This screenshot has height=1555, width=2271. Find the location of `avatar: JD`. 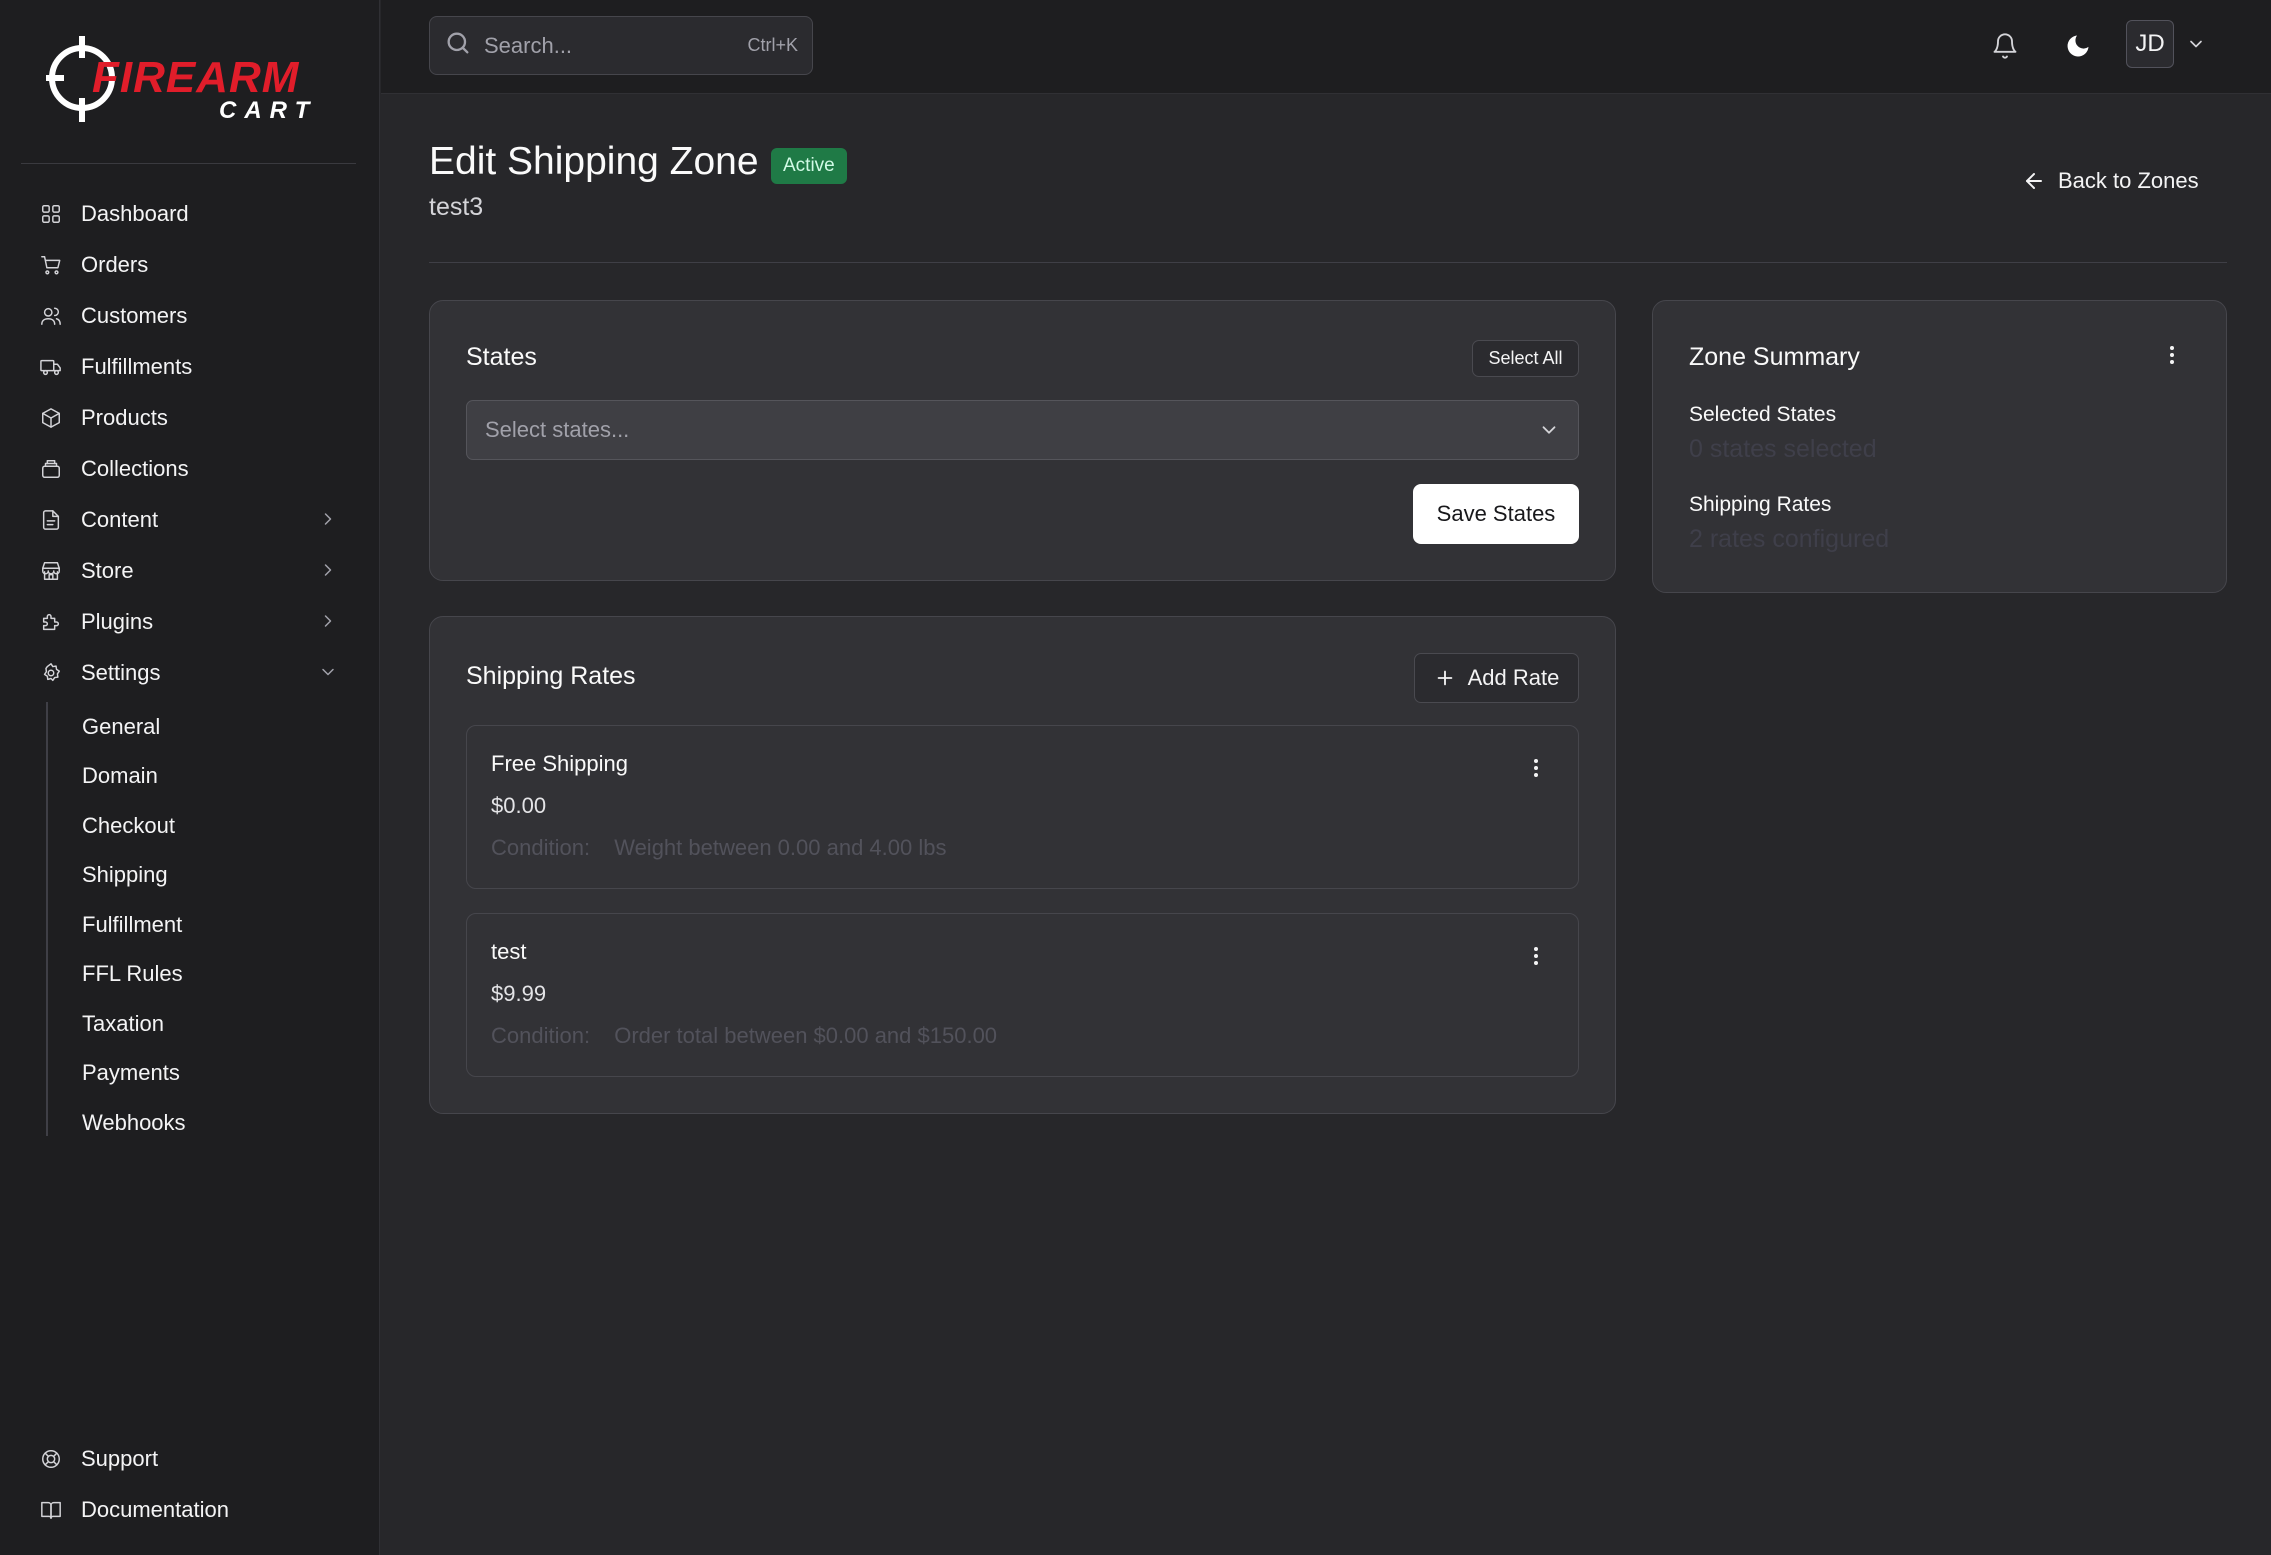

avatar: JD is located at coordinates (2150, 44).